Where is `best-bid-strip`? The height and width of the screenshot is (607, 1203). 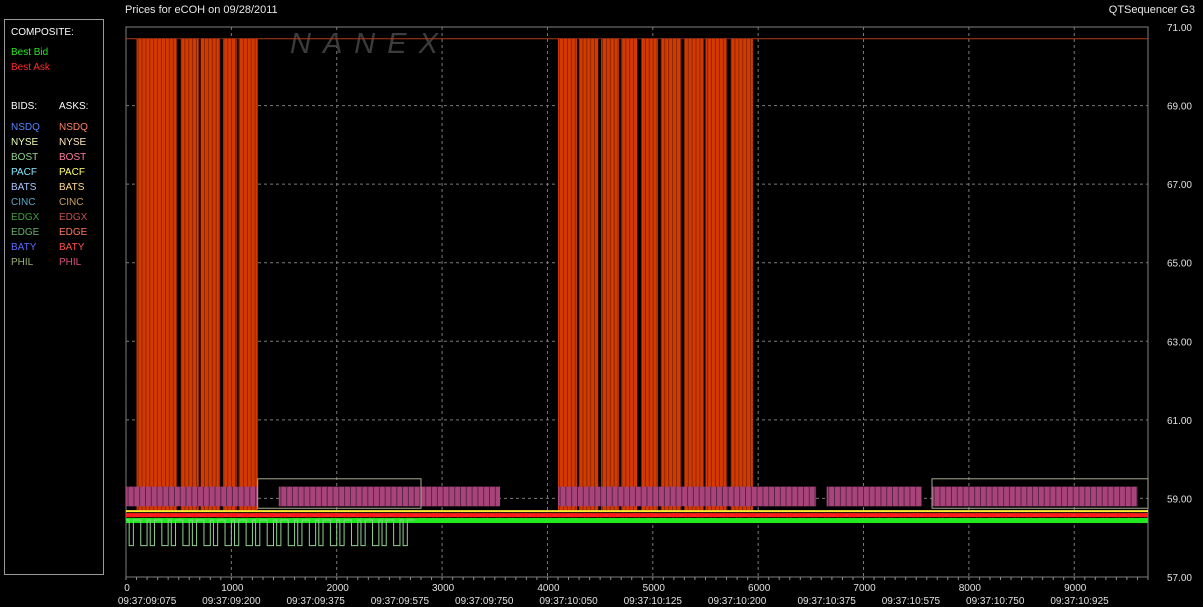 best-bid-strip is located at coordinates (637, 521).